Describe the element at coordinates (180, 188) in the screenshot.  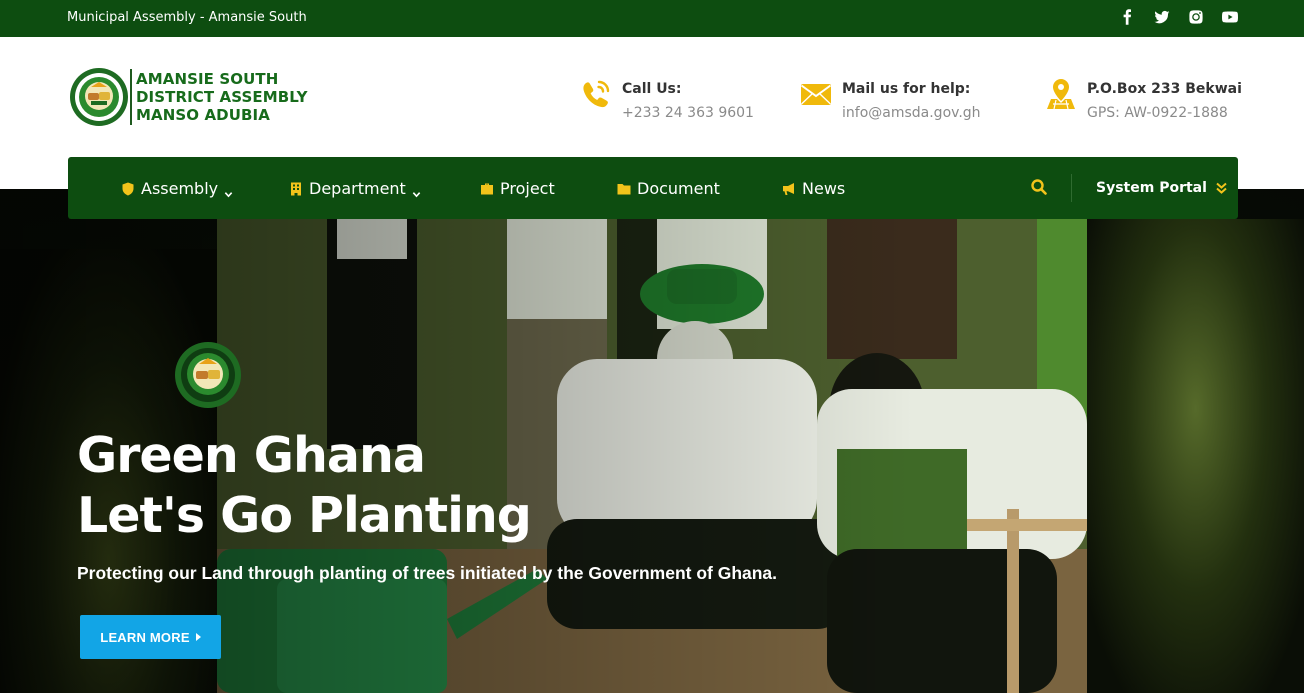
I see `nav-item-assembly-label: Assembly` at that location.